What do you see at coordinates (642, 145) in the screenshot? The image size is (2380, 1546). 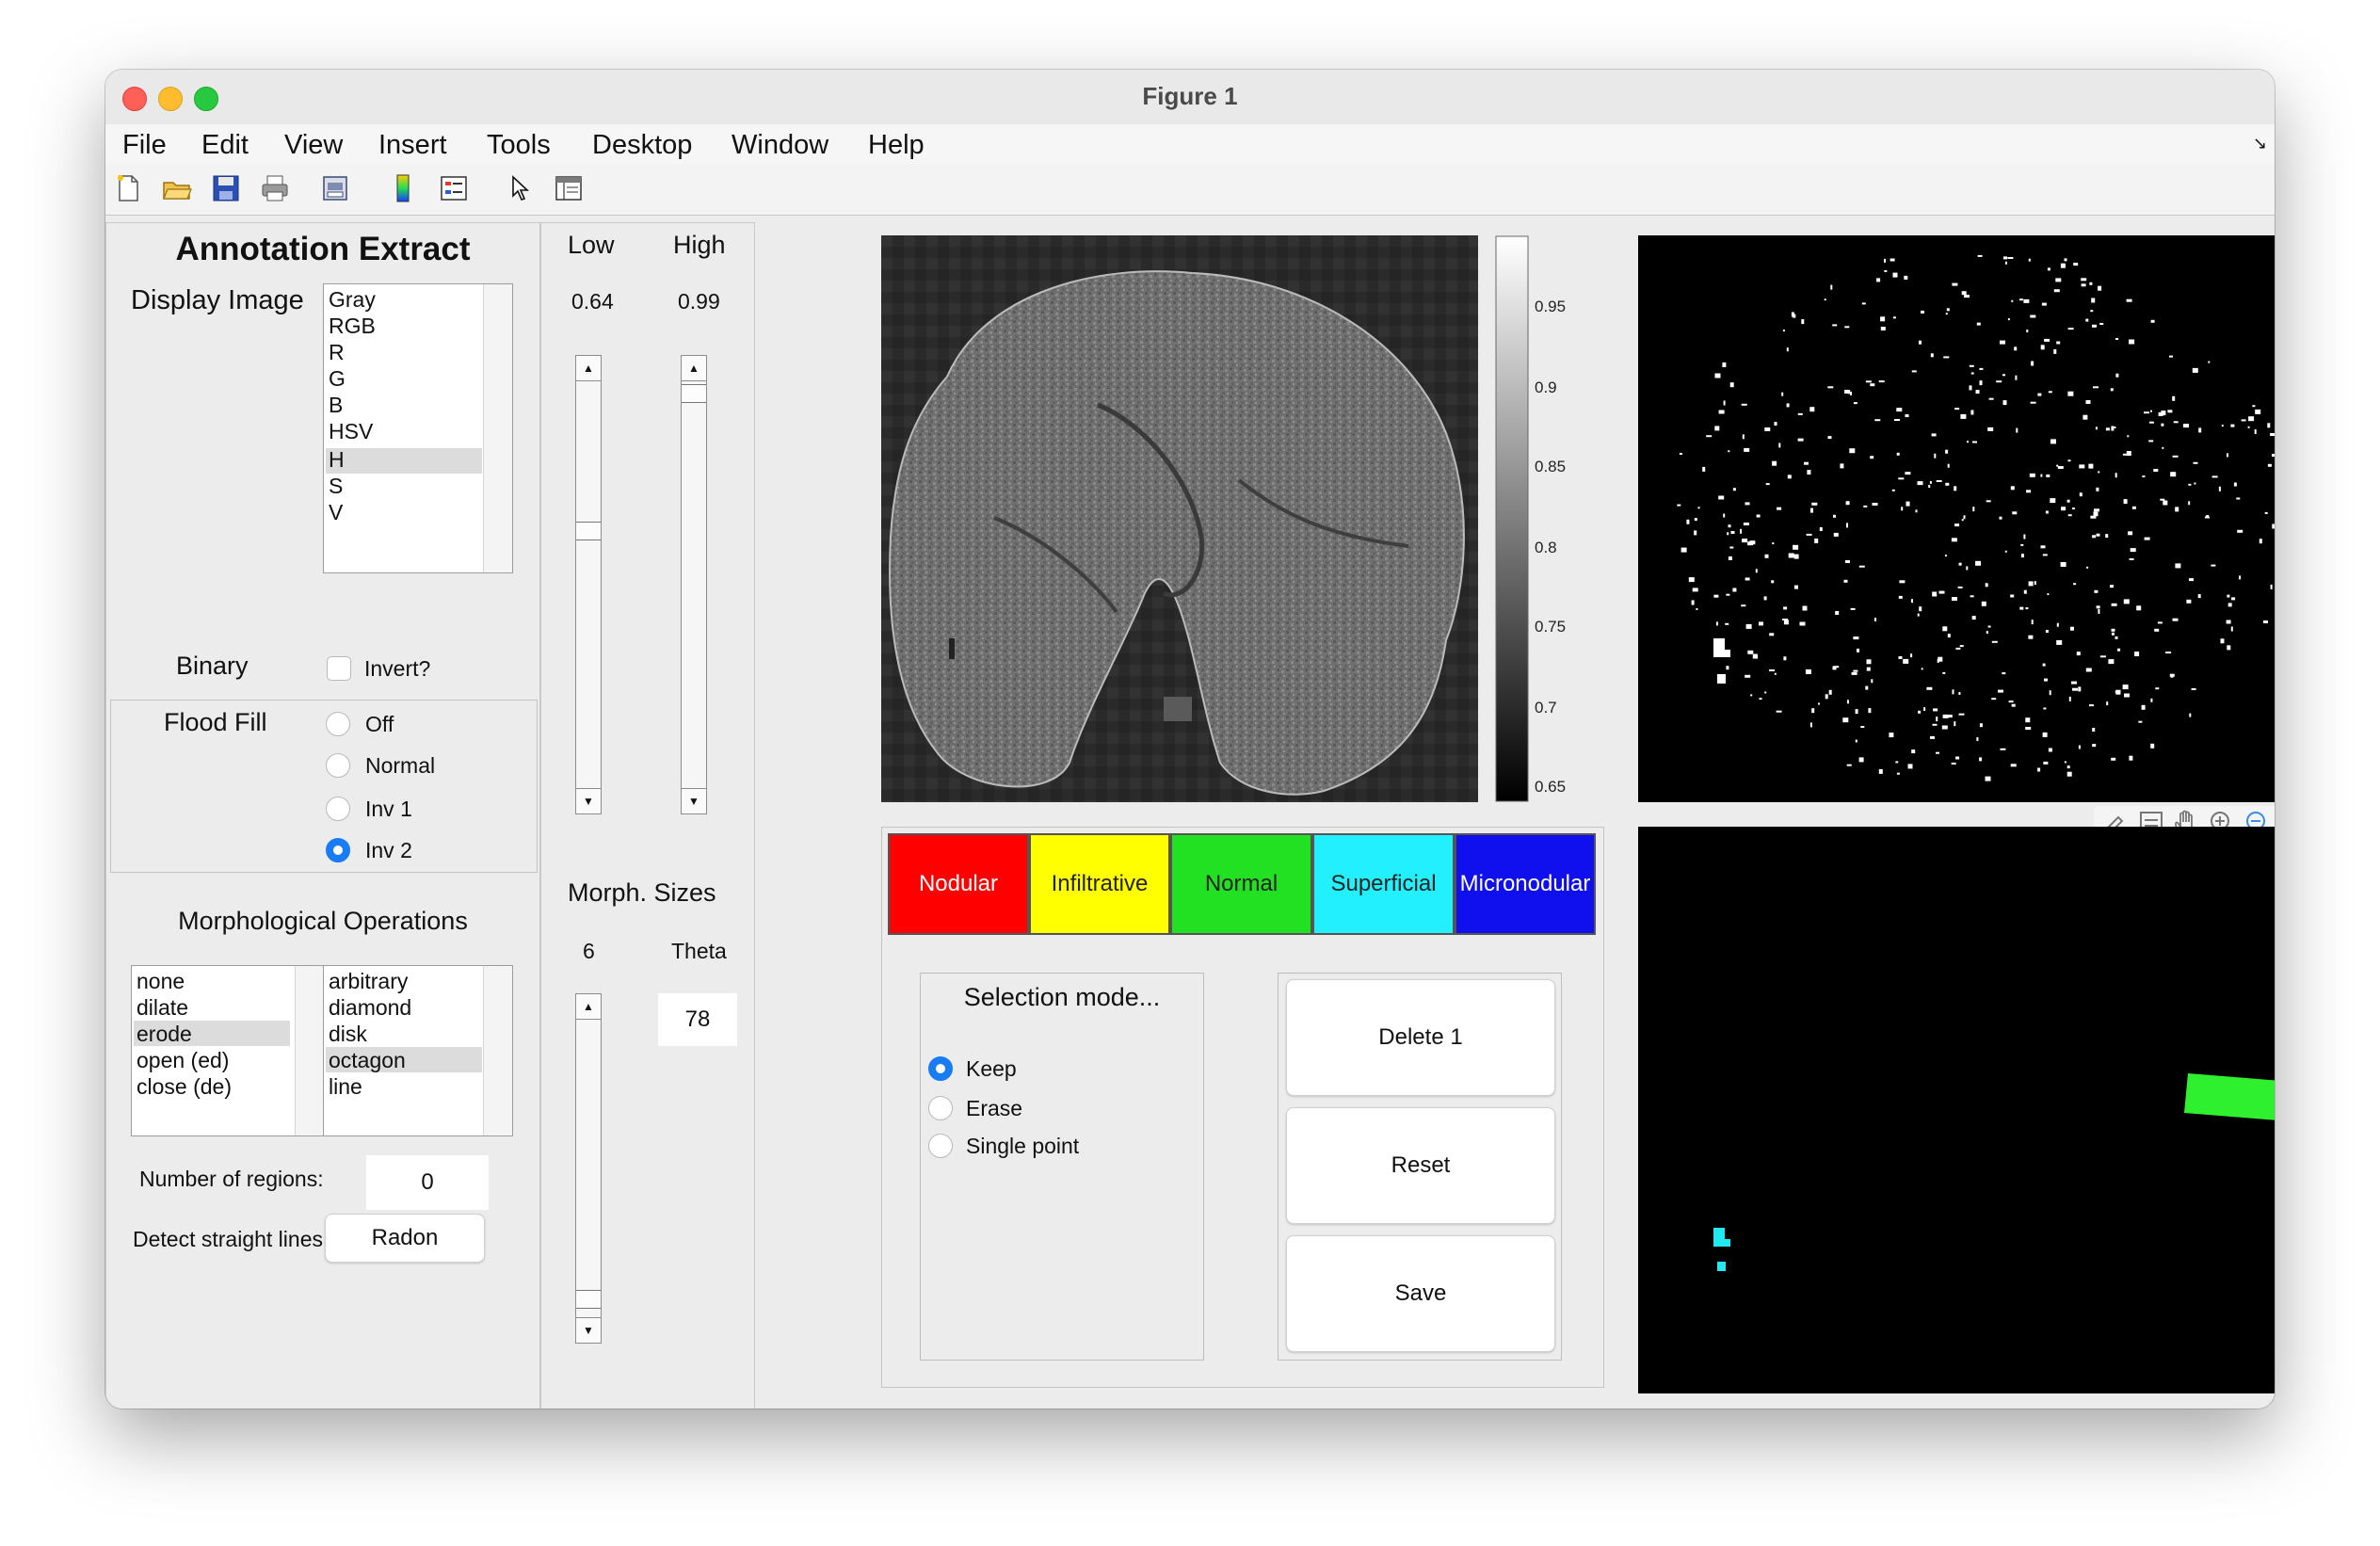 I see `menu-desktop: Desktop` at bounding box center [642, 145].